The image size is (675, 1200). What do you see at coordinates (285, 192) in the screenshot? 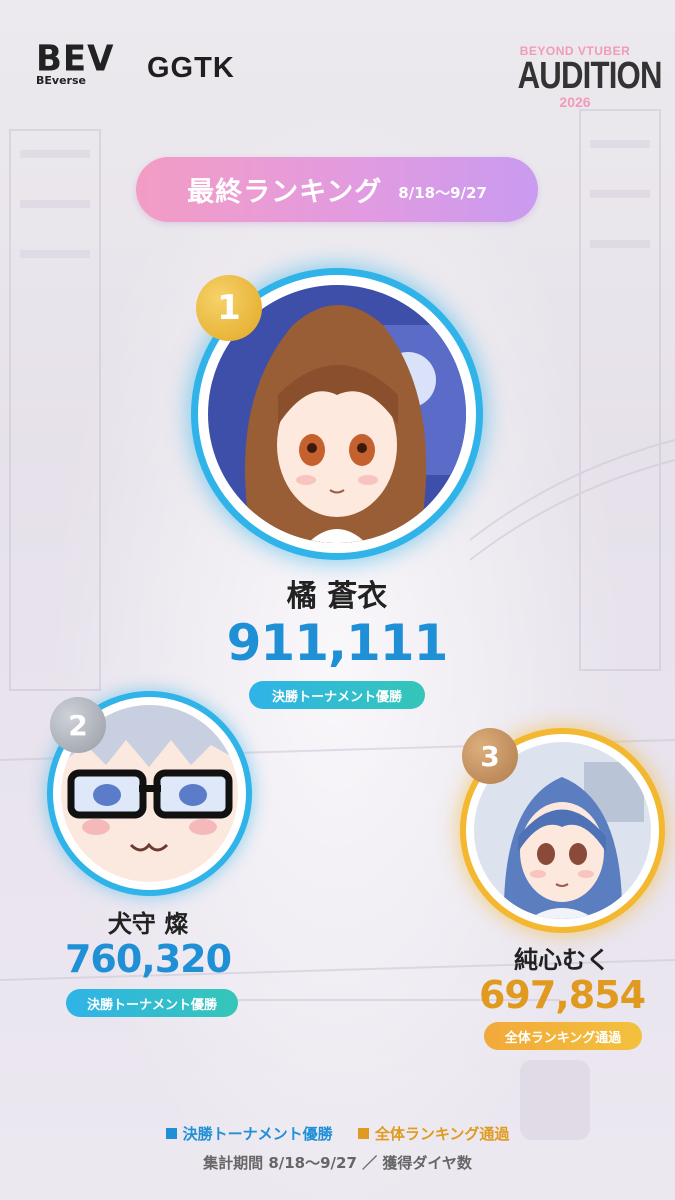
I see `page-title: 最終ランキング` at bounding box center [285, 192].